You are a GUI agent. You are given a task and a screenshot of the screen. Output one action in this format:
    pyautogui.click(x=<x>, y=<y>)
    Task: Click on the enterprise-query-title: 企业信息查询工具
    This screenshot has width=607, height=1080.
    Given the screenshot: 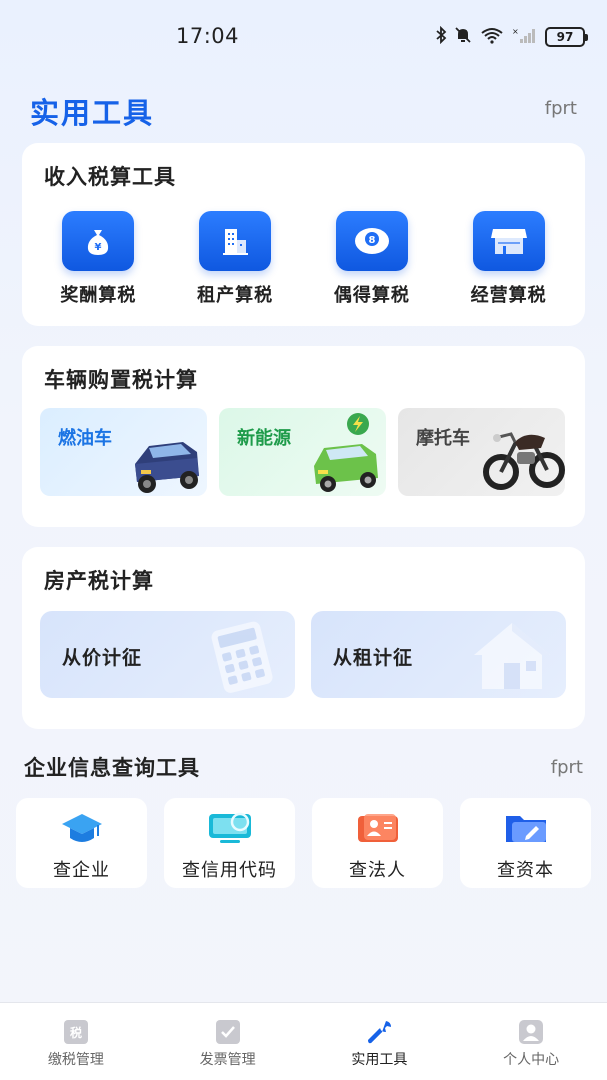 What is the action you would take?
    pyautogui.click(x=112, y=768)
    